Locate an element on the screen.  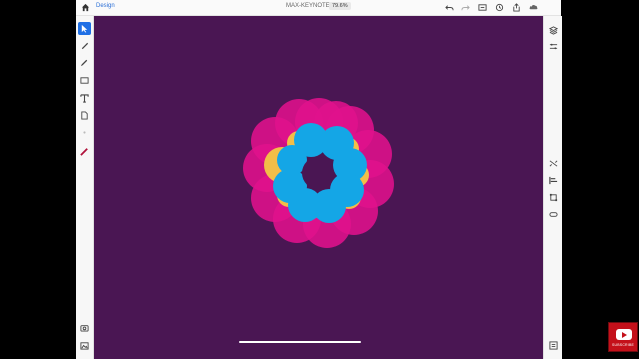
select-icon is located at coordinates (84, 28).